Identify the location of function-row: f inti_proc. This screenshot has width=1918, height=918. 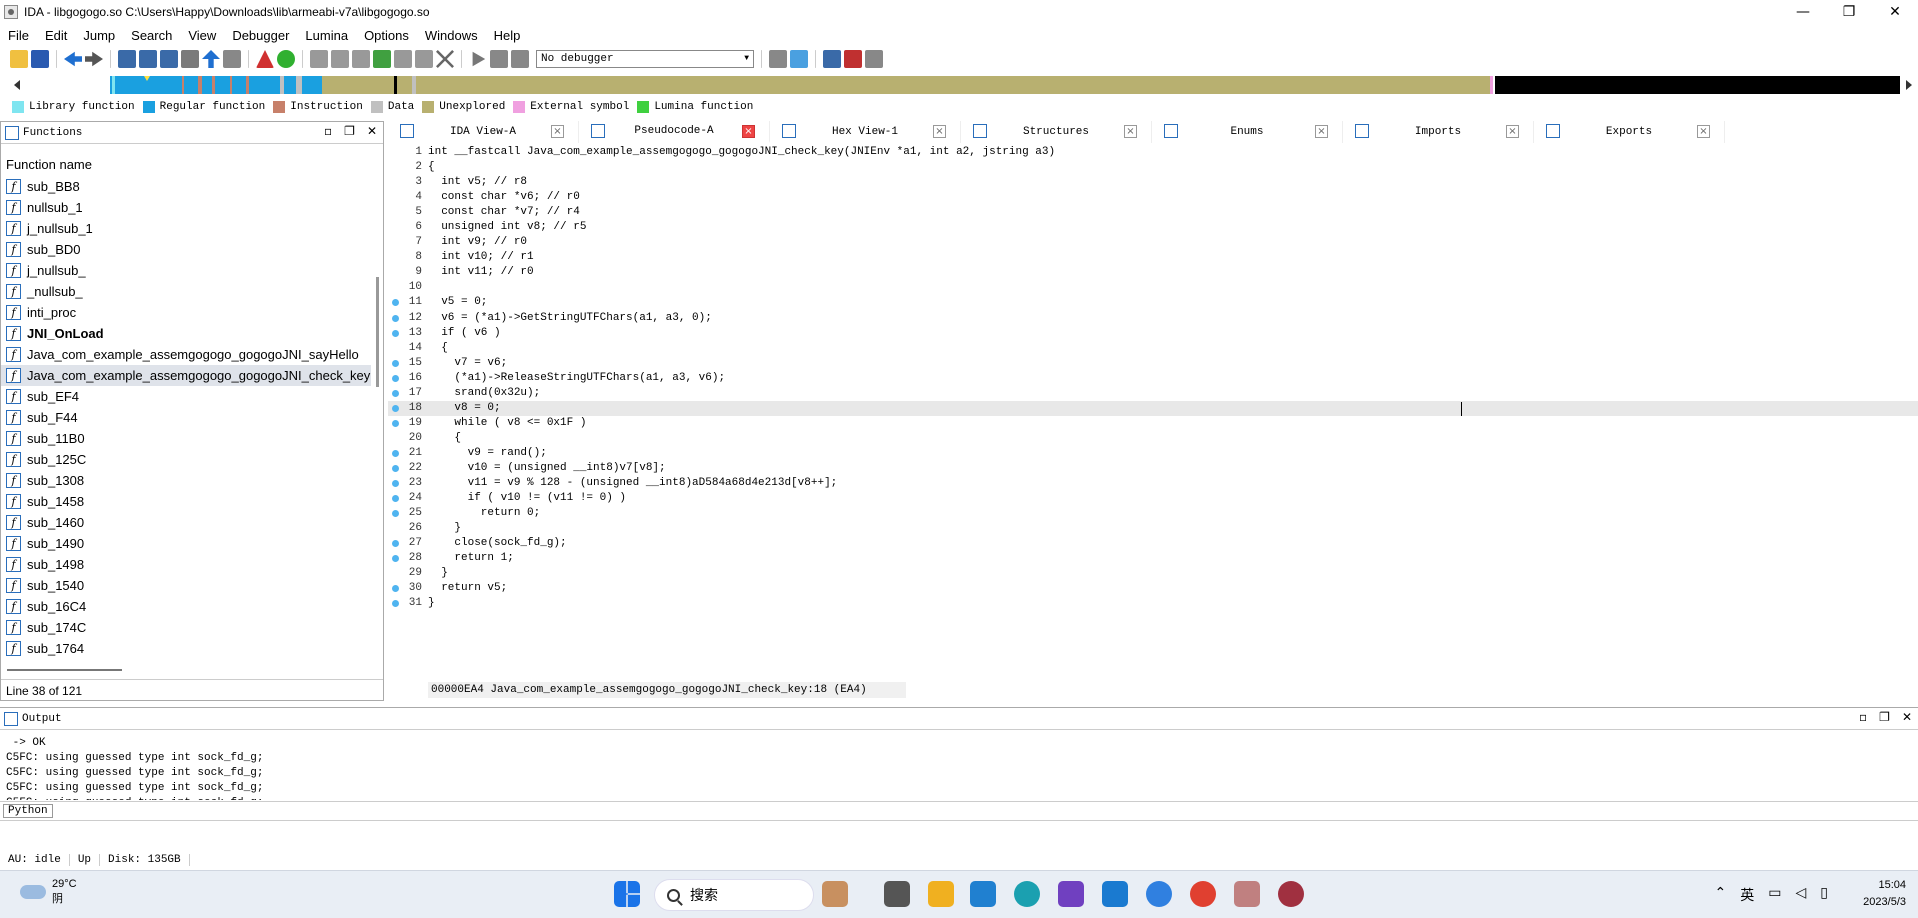
(186, 312).